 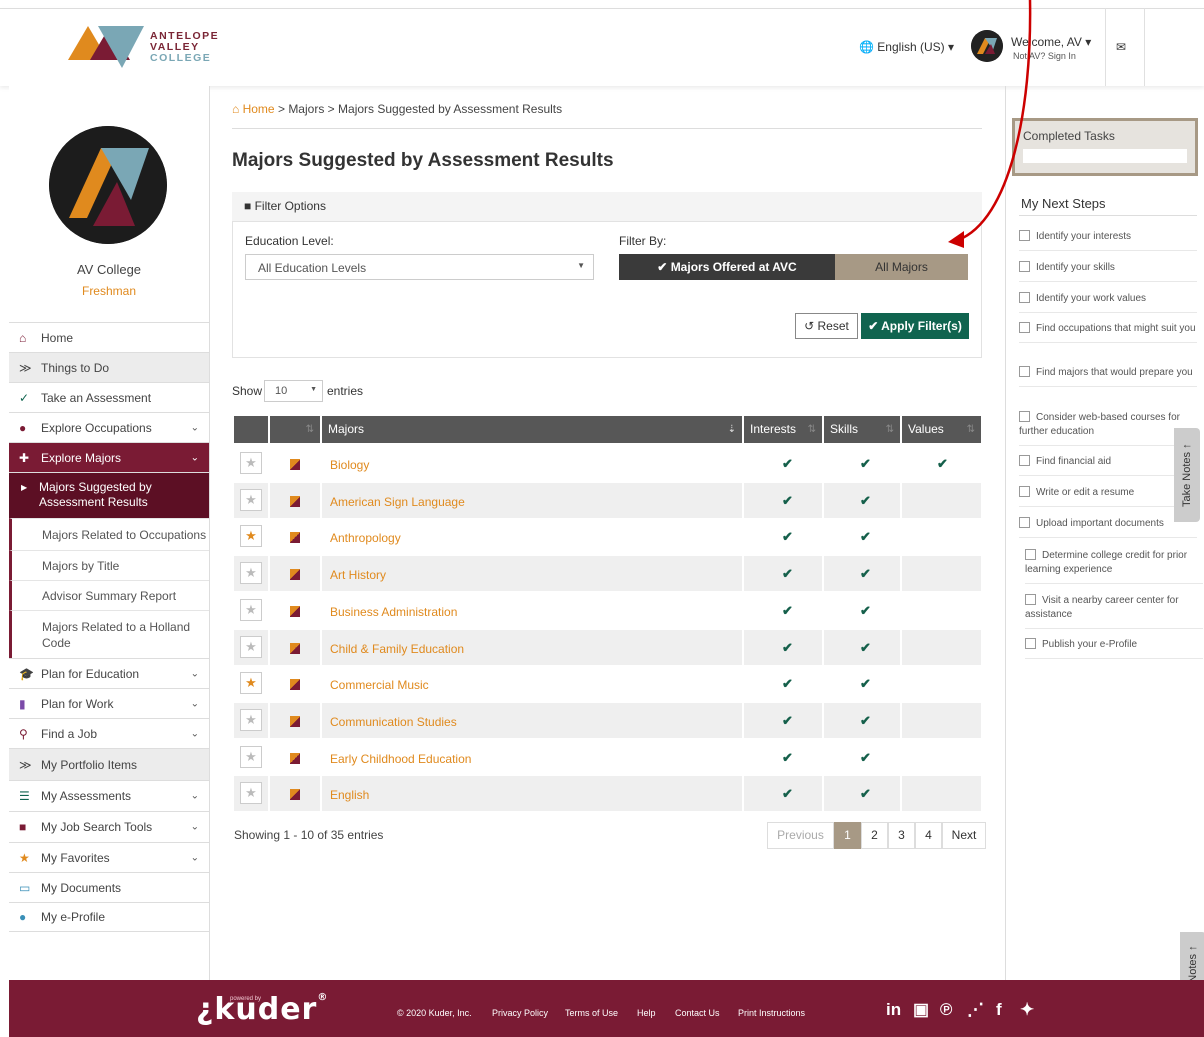 I want to click on apply-filters-button: ✔ Apply Filter(s), so click(x=915, y=326).